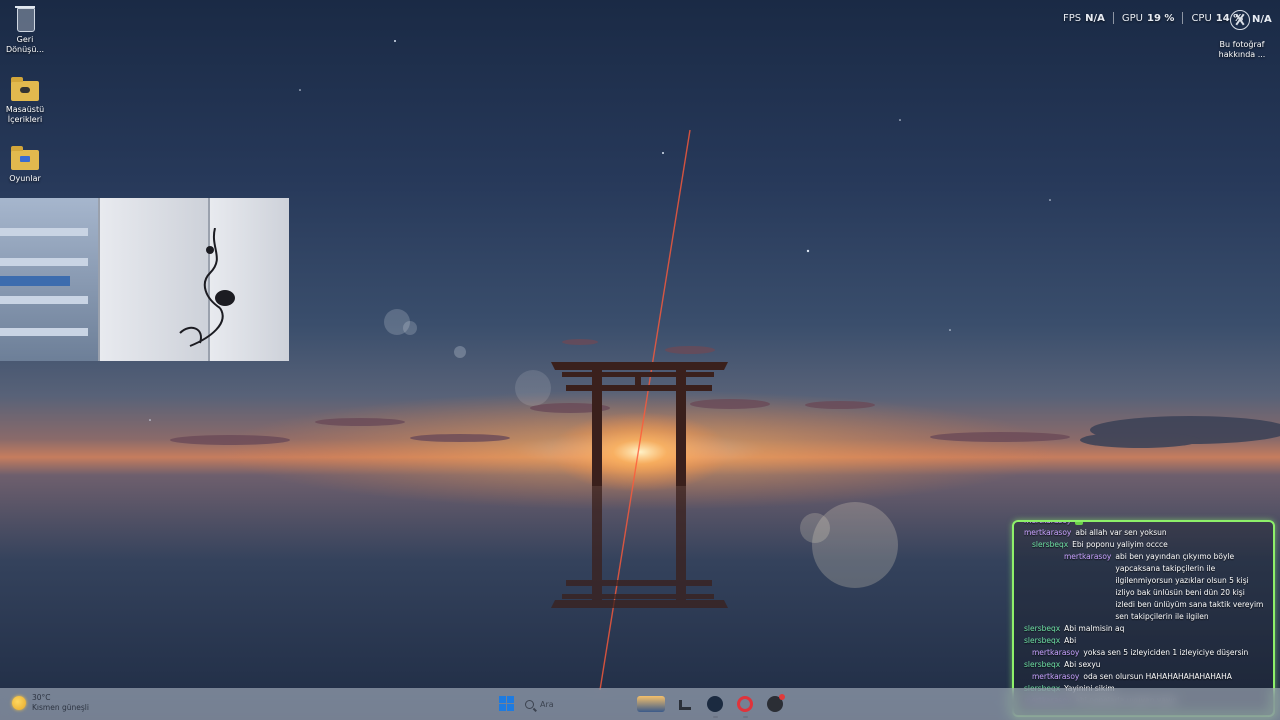 The height and width of the screenshot is (720, 1280). What do you see at coordinates (1070, 640) in the screenshot?
I see `chat-text: Abi` at bounding box center [1070, 640].